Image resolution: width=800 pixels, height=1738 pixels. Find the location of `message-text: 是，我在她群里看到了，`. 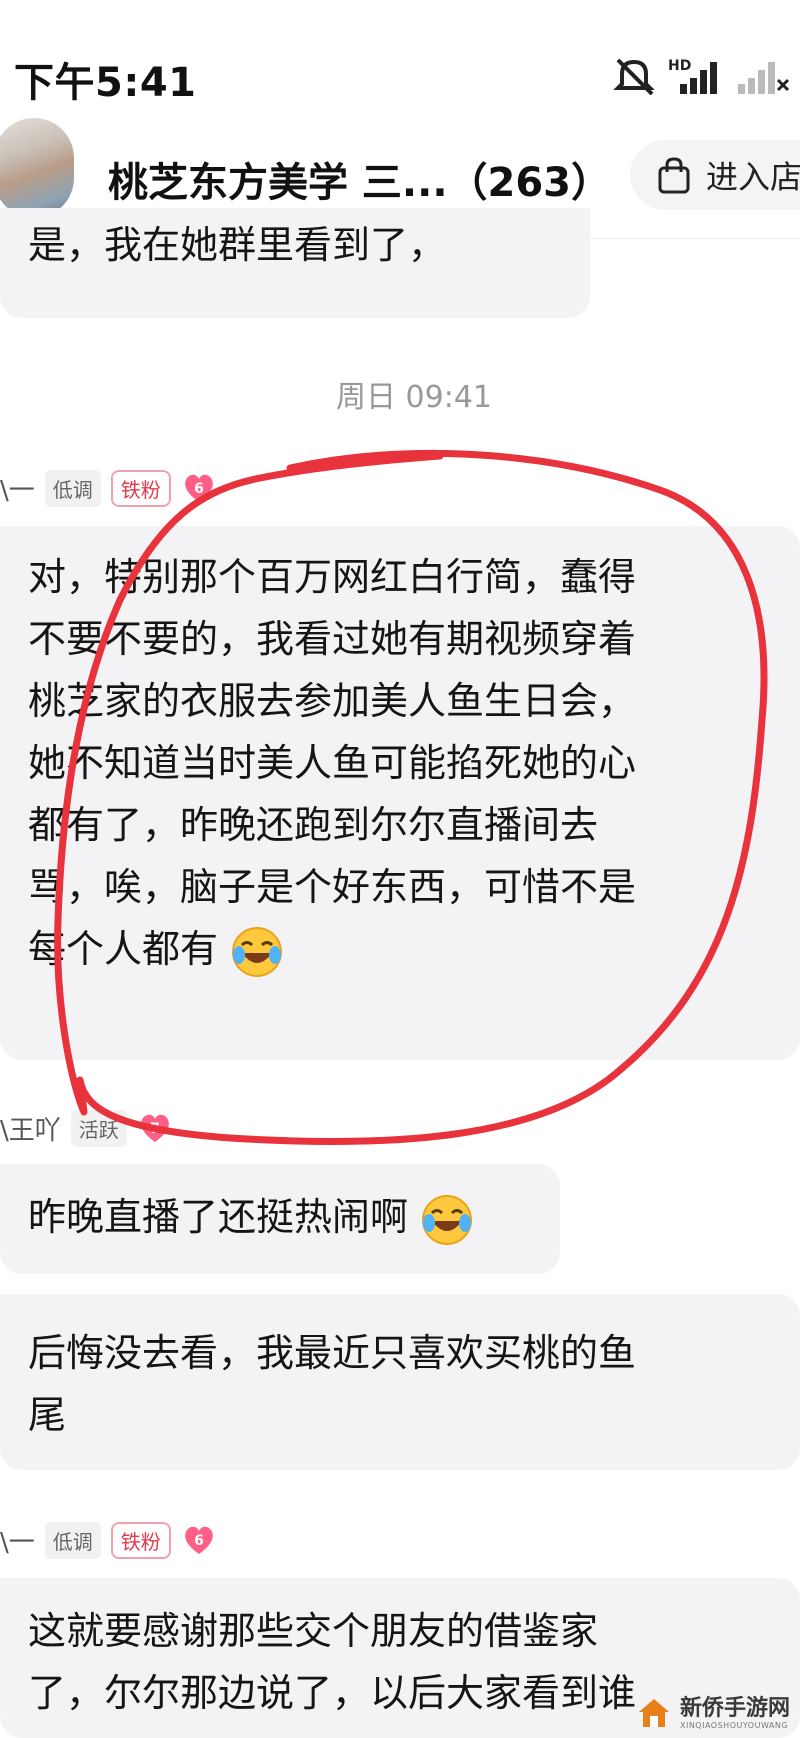

message-text: 是，我在她群里看到了， is located at coordinates (237, 245).